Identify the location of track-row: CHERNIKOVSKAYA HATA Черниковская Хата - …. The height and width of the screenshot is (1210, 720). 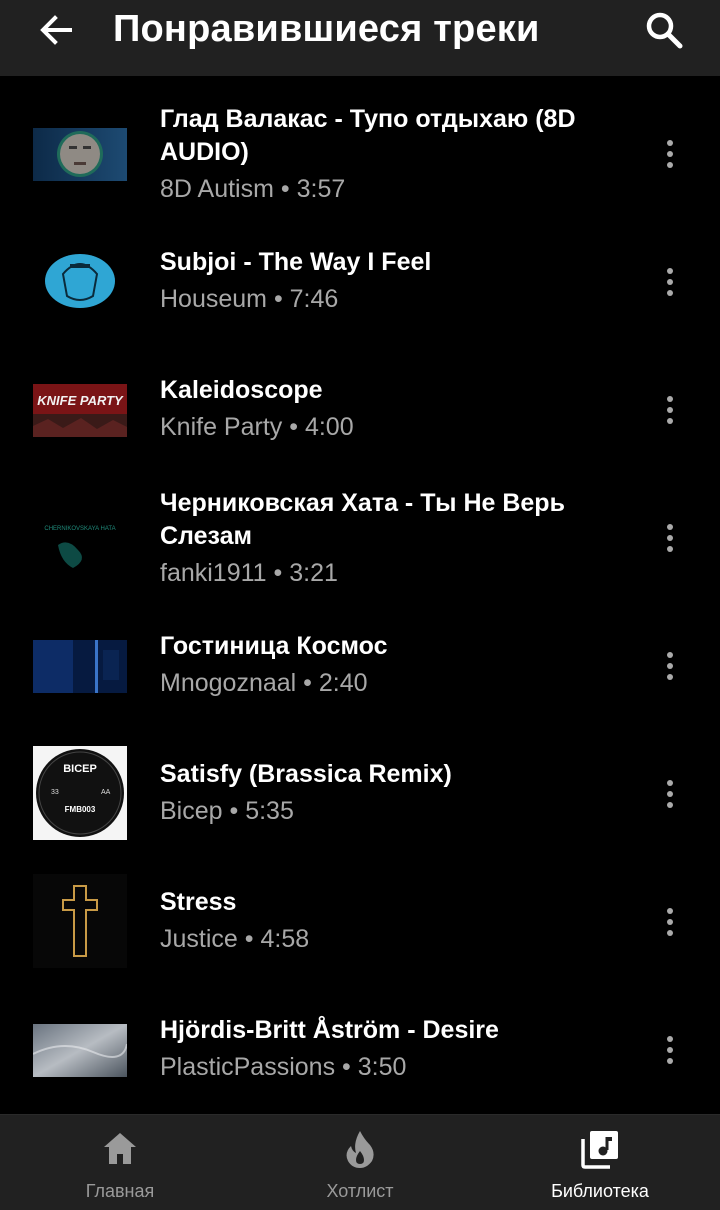
(360, 544).